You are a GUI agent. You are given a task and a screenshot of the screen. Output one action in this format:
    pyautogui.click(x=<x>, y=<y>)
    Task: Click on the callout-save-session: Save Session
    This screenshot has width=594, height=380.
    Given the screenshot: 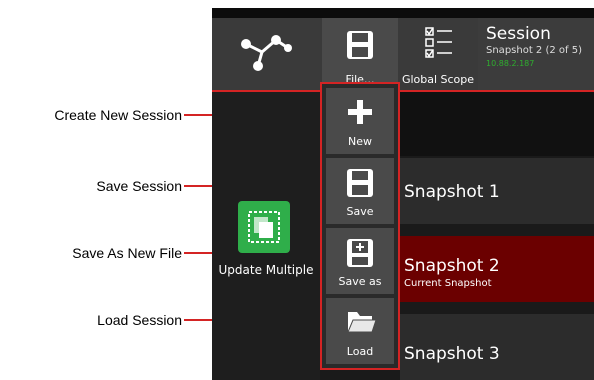 What is the action you would take?
    pyautogui.click(x=139, y=186)
    